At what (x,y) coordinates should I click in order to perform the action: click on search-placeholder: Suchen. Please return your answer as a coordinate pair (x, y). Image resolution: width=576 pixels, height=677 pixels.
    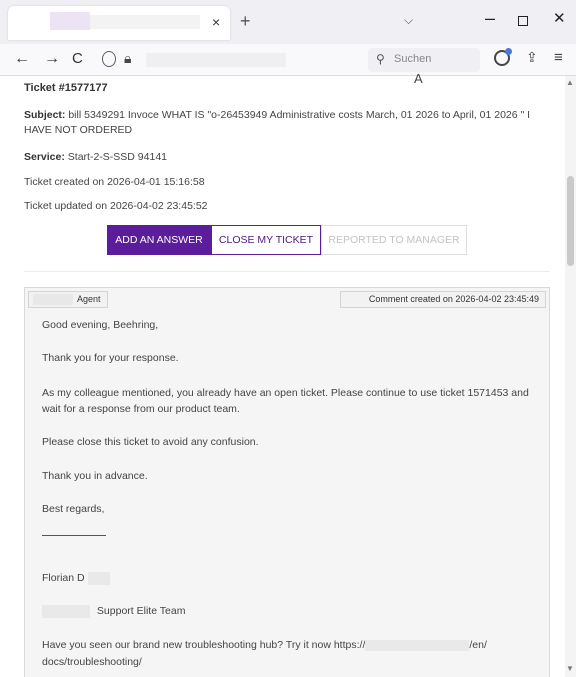
    Looking at the image, I should click on (413, 59).